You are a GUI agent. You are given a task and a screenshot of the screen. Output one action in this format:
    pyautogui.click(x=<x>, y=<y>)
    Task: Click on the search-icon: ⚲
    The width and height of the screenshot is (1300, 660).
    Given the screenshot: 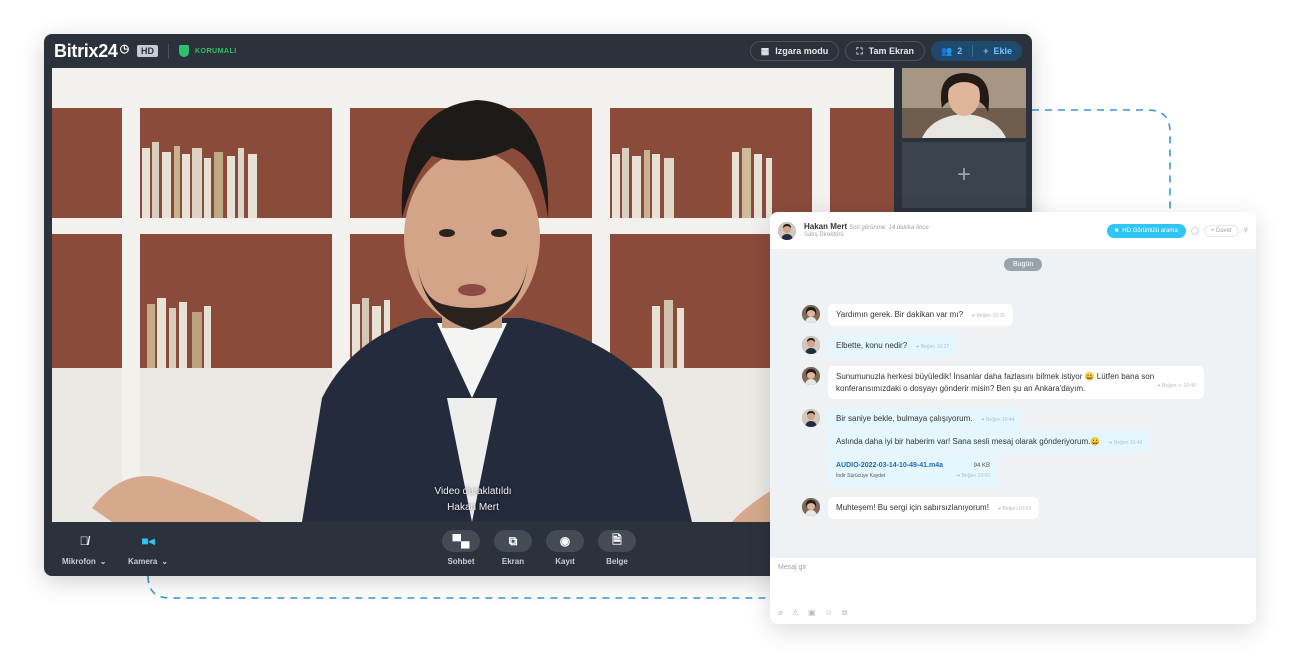 What is the action you would take?
    pyautogui.click(x=1246, y=230)
    